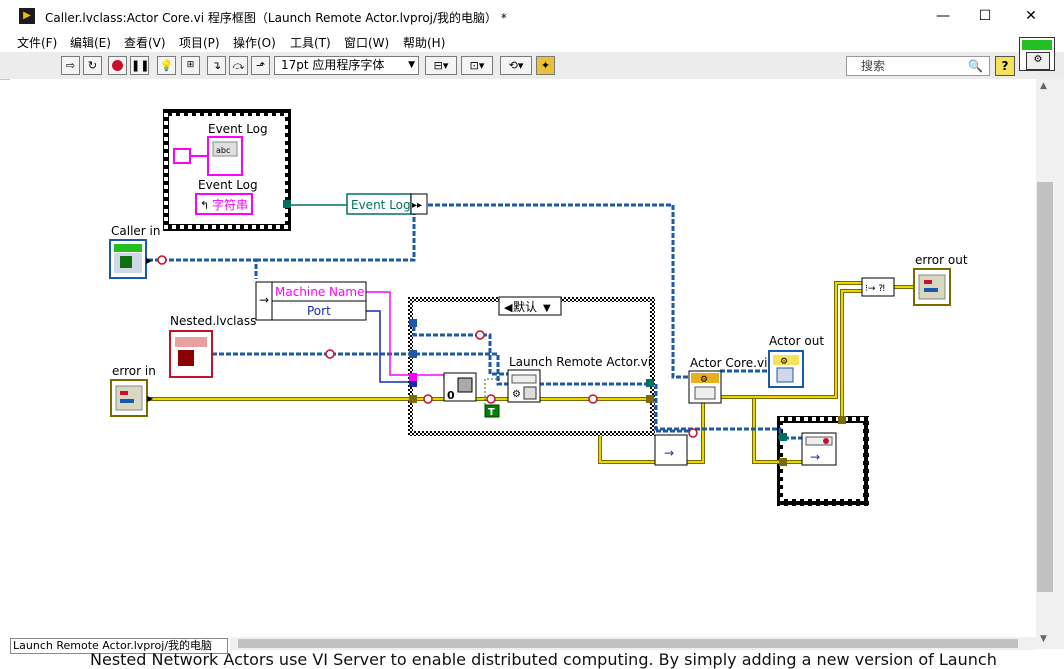 This screenshot has width=1064, height=669. What do you see at coordinates (366, 42) in the screenshot?
I see `menu-window: 窗口(W)` at bounding box center [366, 42].